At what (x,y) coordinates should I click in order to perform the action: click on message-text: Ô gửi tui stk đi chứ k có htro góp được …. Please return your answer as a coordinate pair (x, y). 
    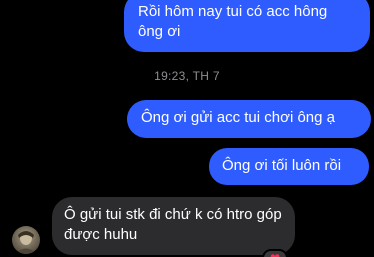
    Looking at the image, I should click on (173, 224).